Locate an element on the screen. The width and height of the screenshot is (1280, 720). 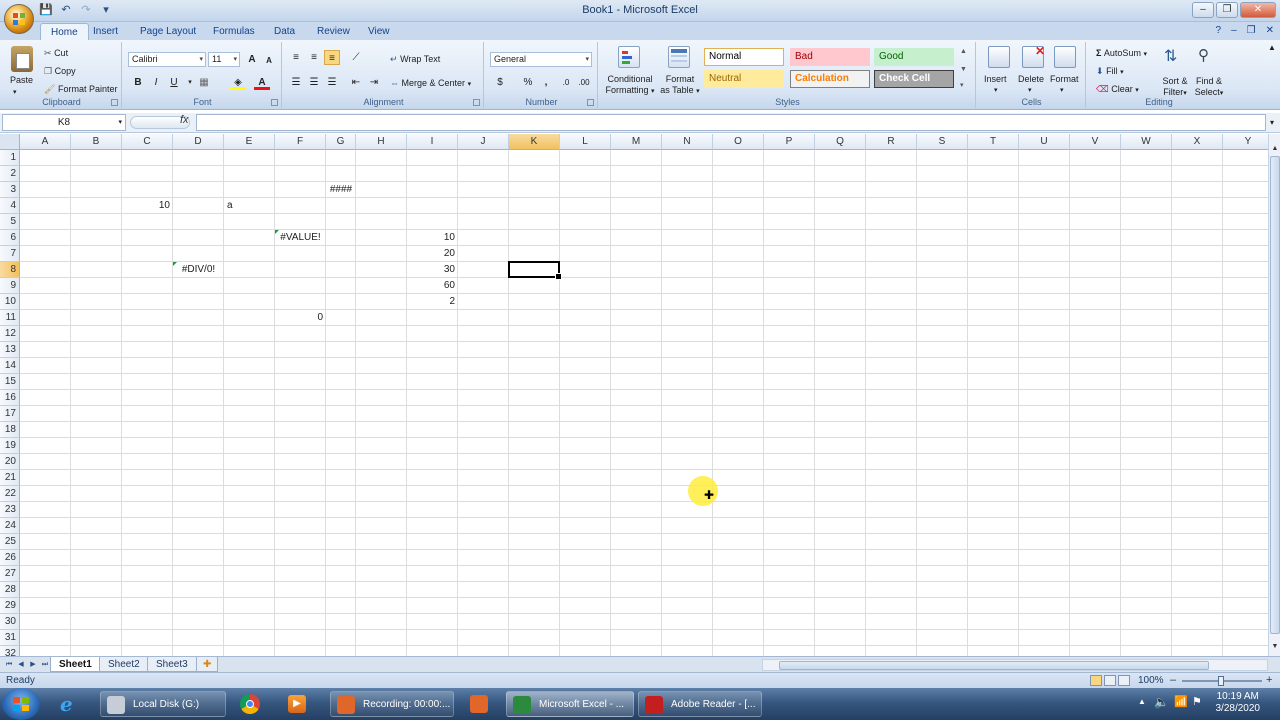
number-launcher-icon is located at coordinates (590, 102).